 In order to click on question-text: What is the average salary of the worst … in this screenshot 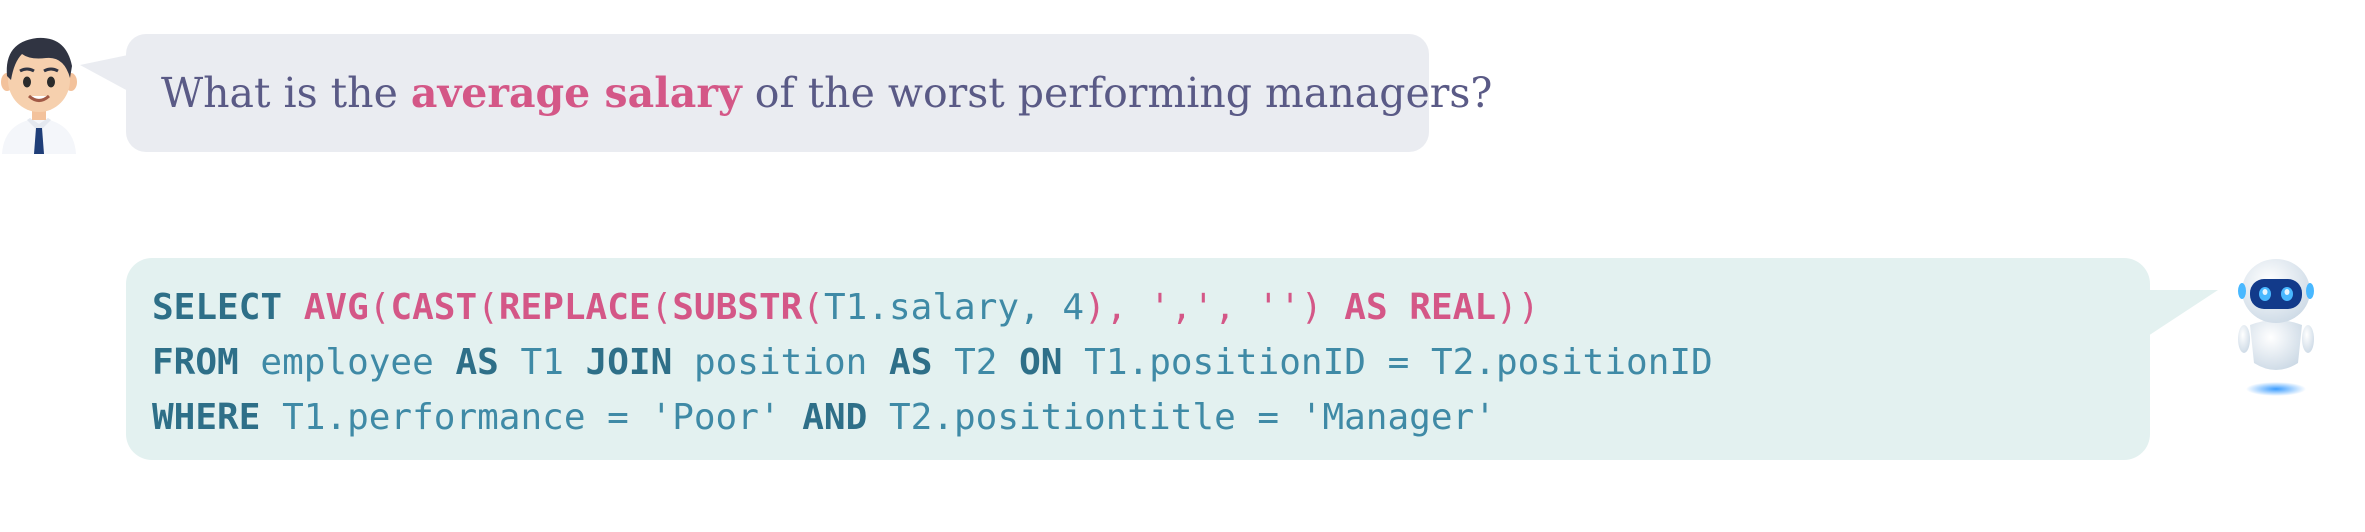, I will do `click(827, 93)`.